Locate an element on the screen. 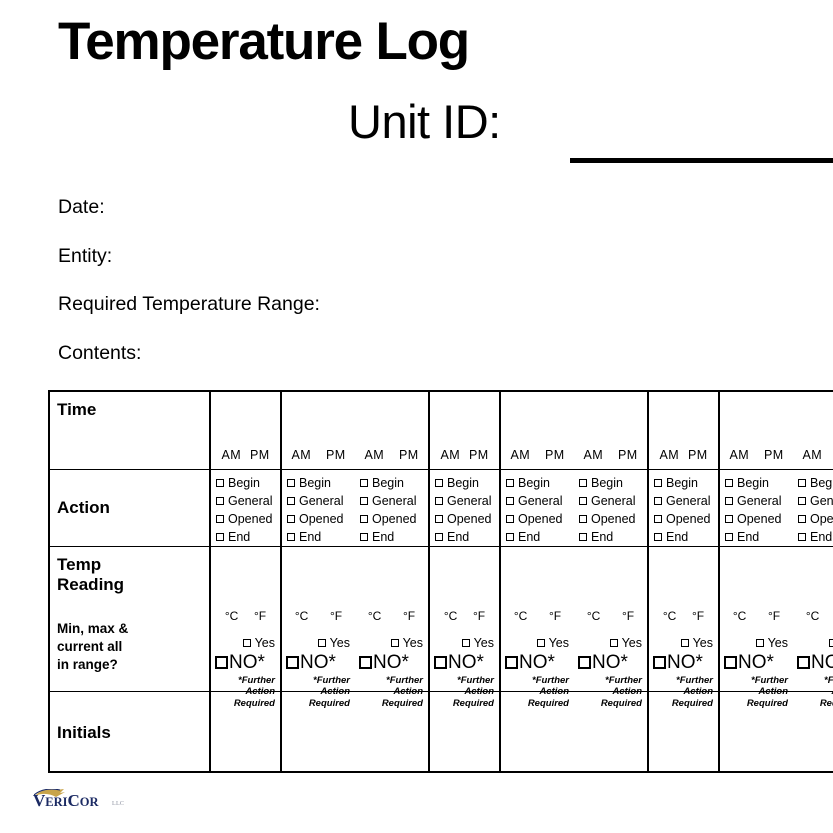  field-date: Date: is located at coordinates (358, 207).